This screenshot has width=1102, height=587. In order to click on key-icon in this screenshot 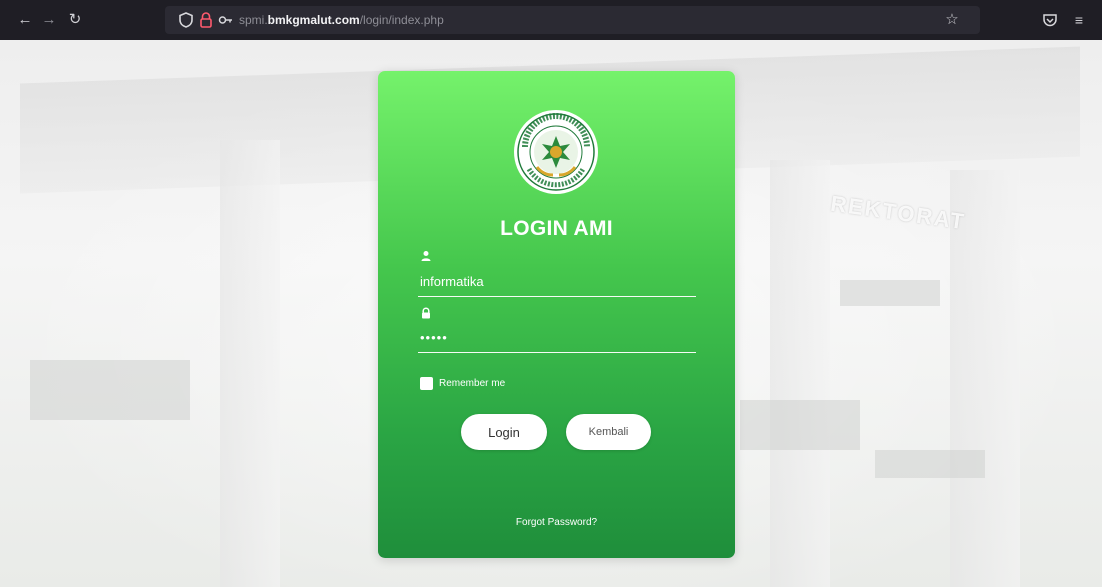, I will do `click(226, 20)`.